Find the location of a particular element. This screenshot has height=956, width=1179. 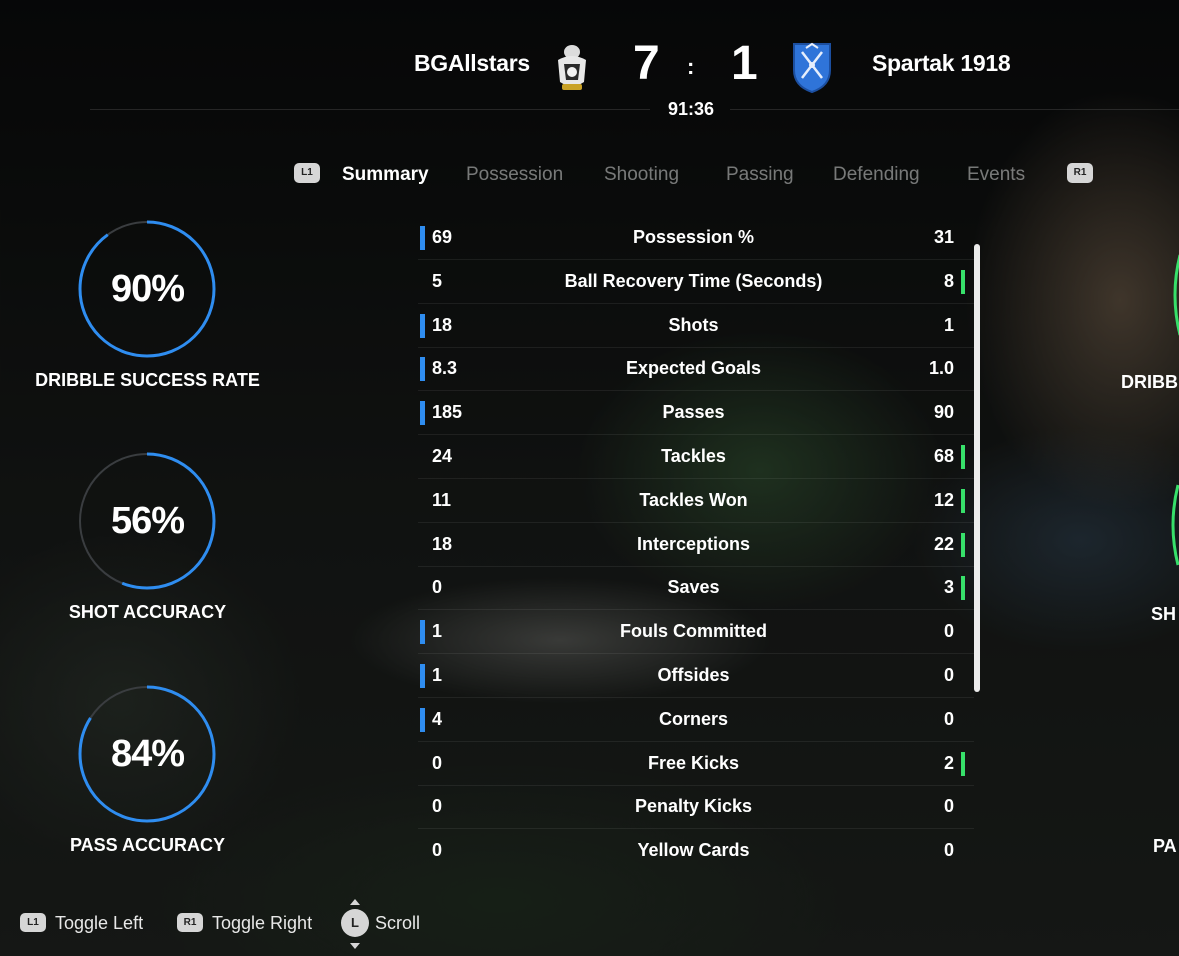

stat-row: 0 Free Kicks 2 is located at coordinates (696, 764).